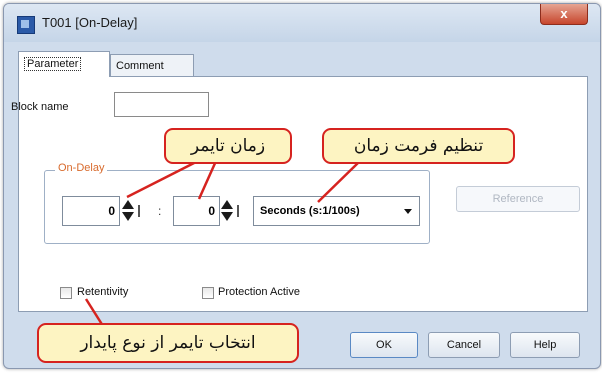  Describe the element at coordinates (408, 211) in the screenshot. I see `dropdown-arrow-icon` at that location.